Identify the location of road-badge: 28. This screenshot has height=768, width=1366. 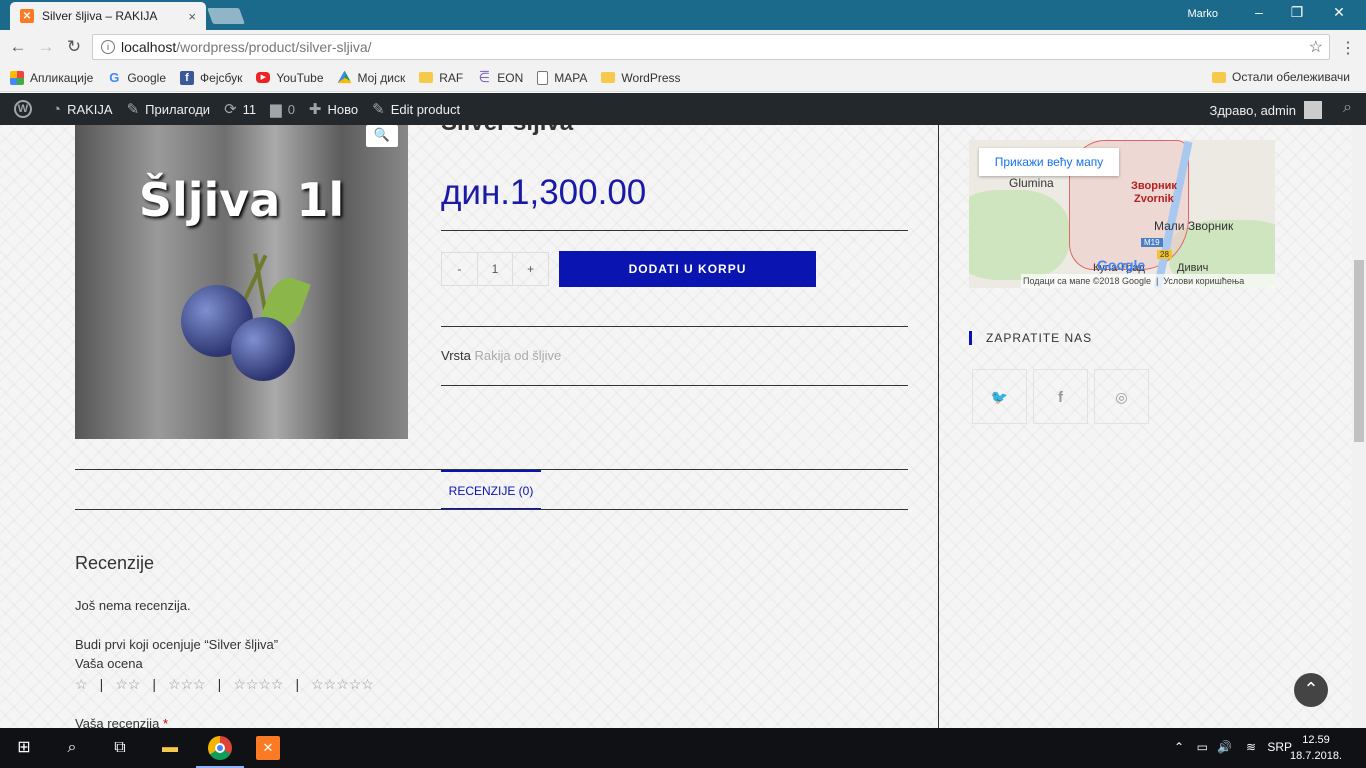
(1164, 254).